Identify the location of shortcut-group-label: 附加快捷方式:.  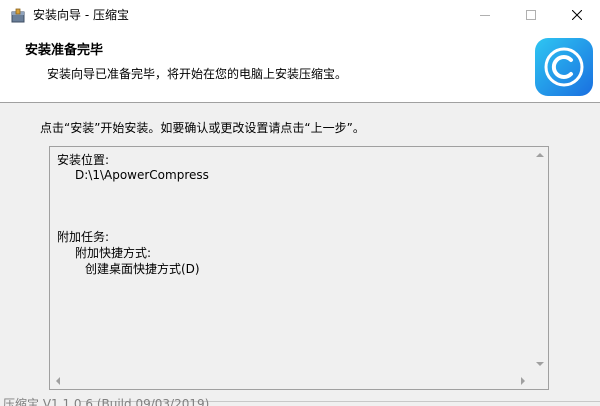
(113, 253).